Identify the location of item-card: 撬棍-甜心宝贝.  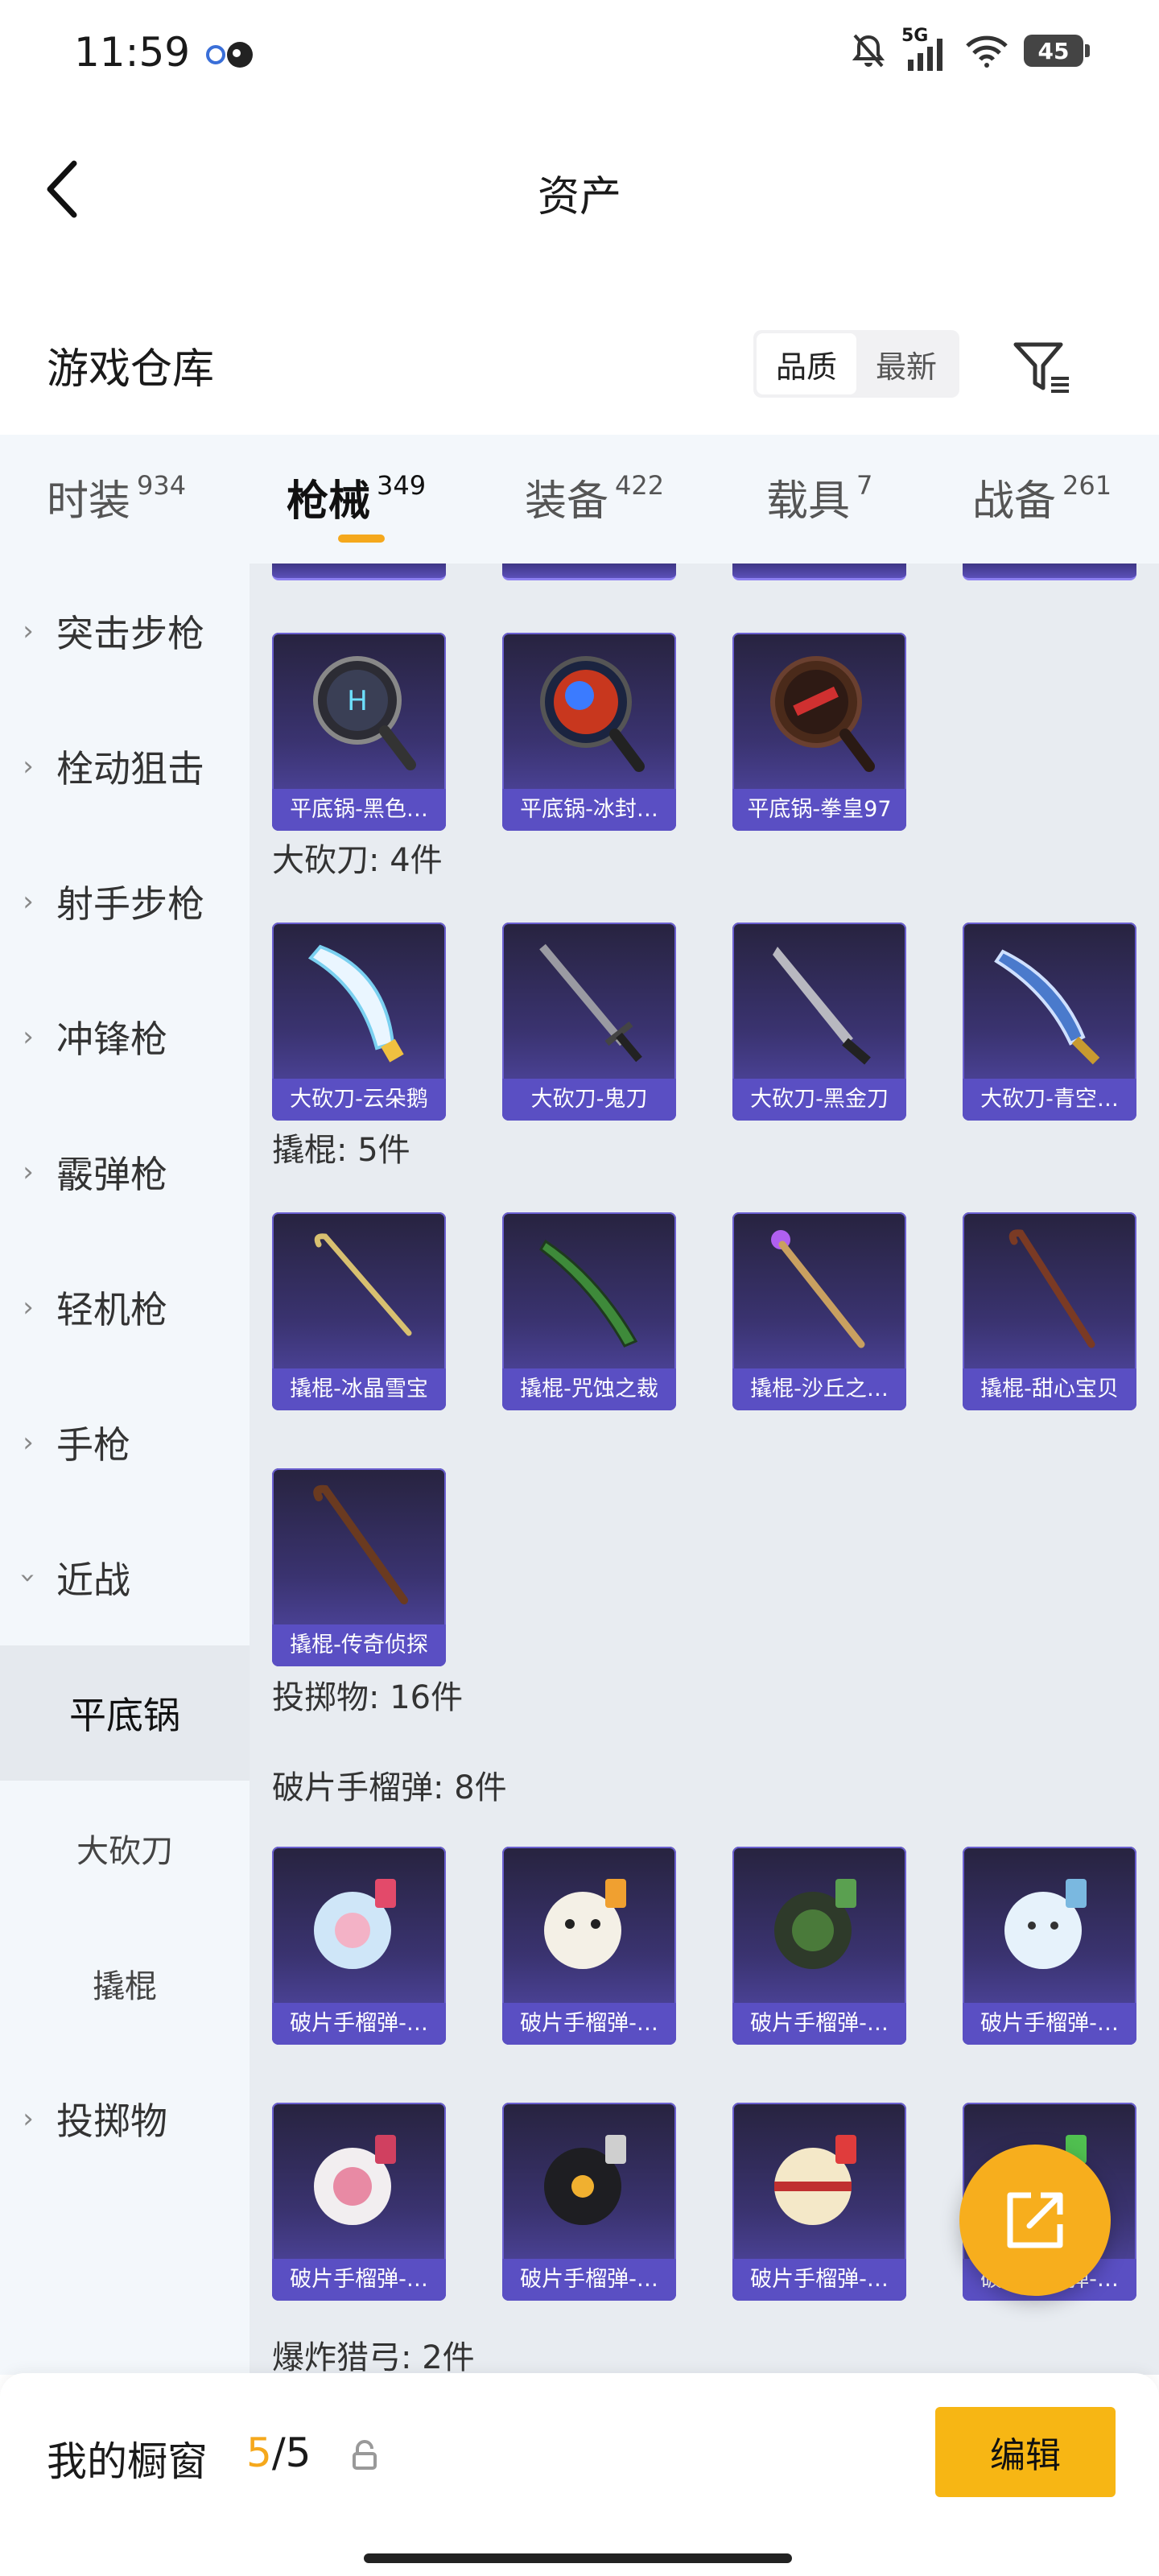
(1049, 1311).